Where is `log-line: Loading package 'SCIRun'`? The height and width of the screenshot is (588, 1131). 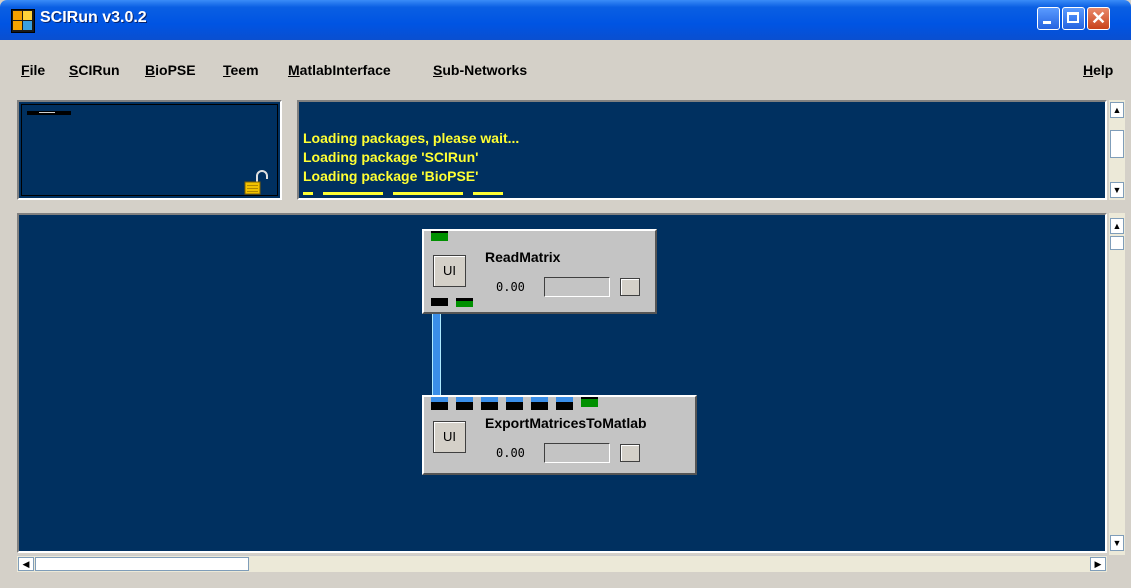 log-line: Loading package 'SCIRun' is located at coordinates (391, 157).